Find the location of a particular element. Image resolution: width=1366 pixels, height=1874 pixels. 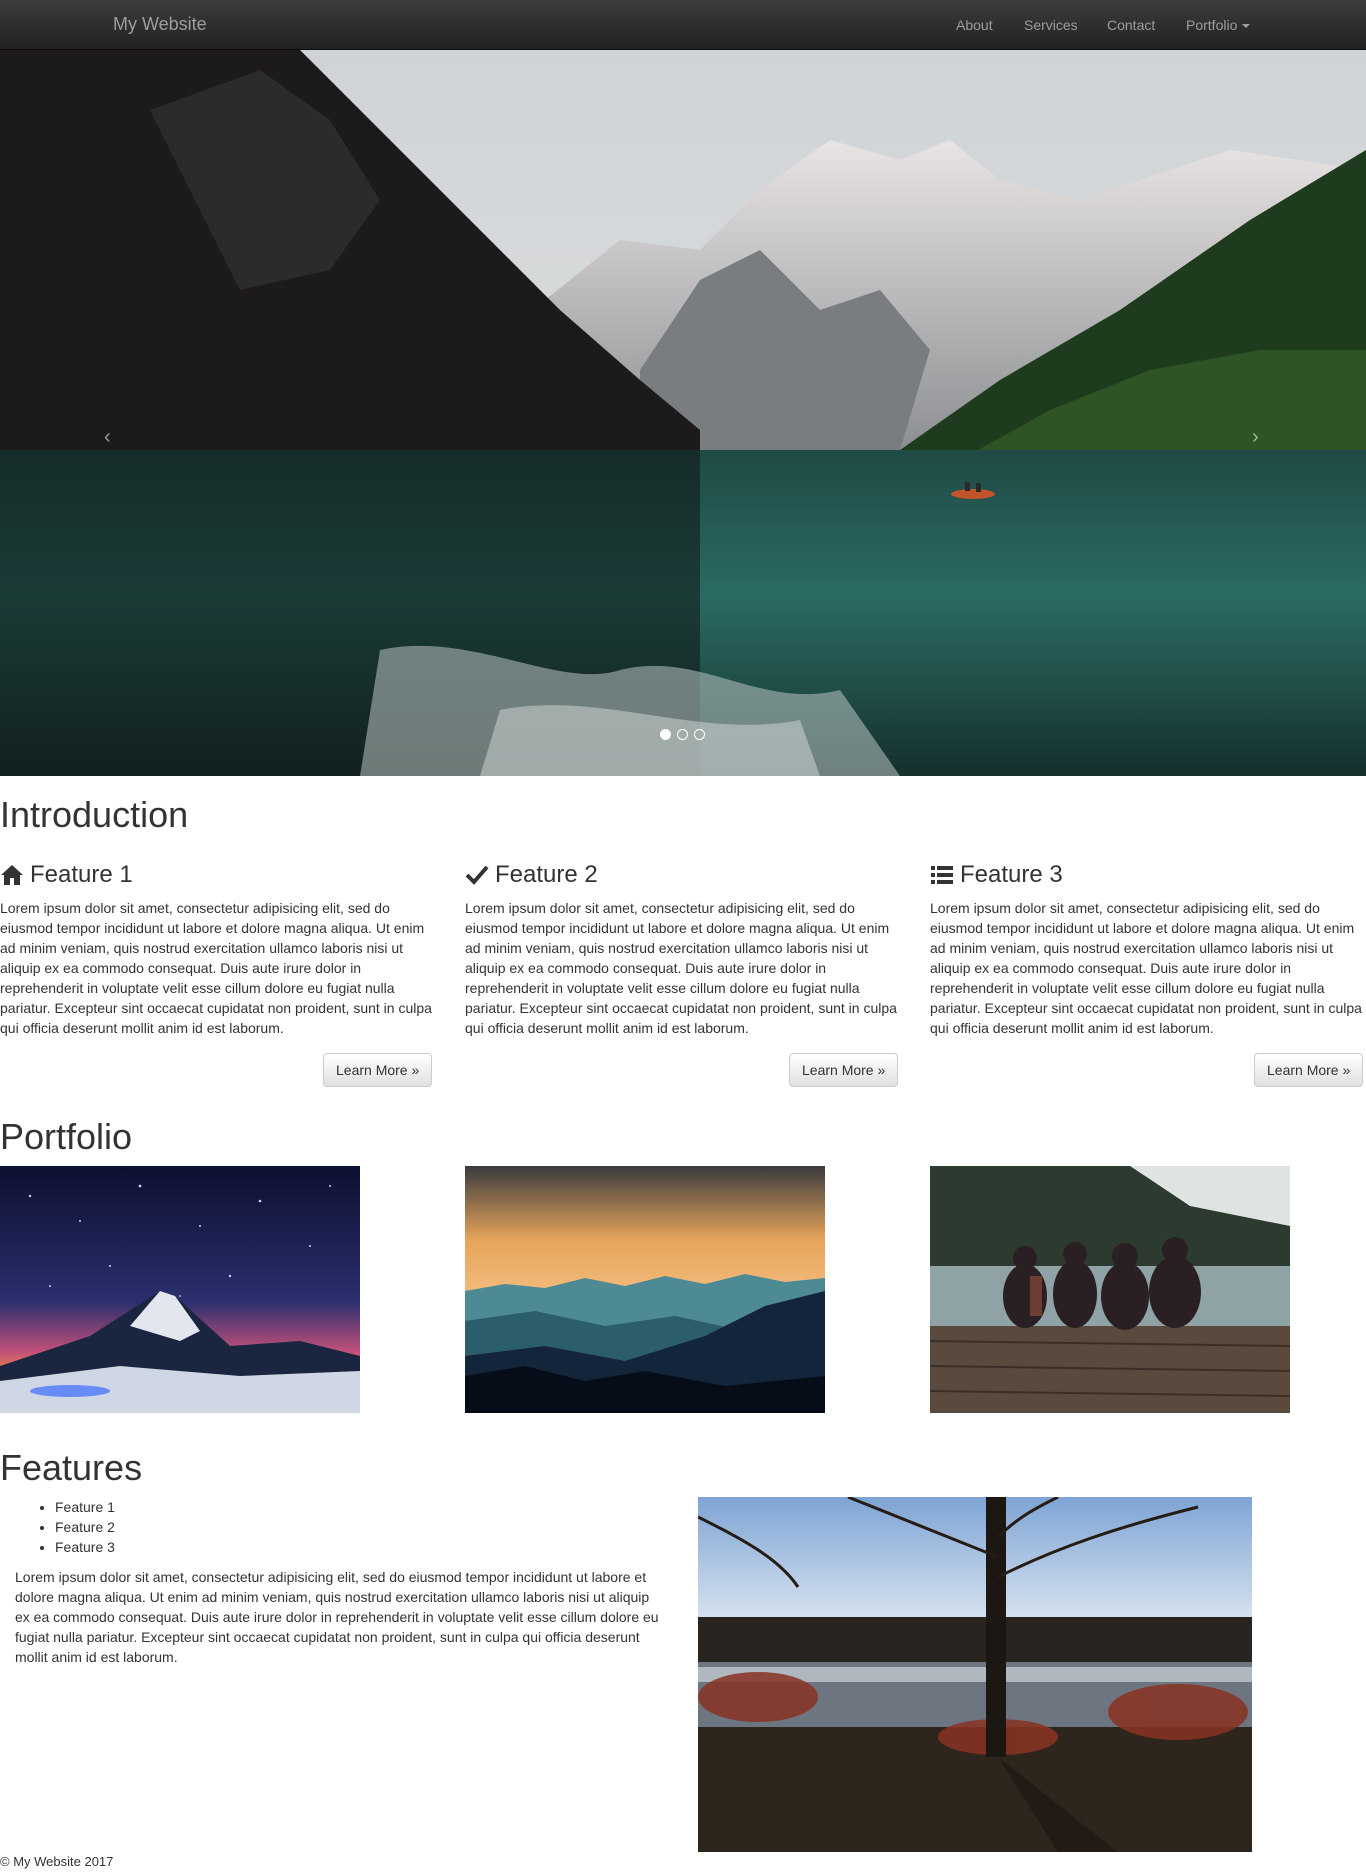

checkmark-icon is located at coordinates (477, 875).